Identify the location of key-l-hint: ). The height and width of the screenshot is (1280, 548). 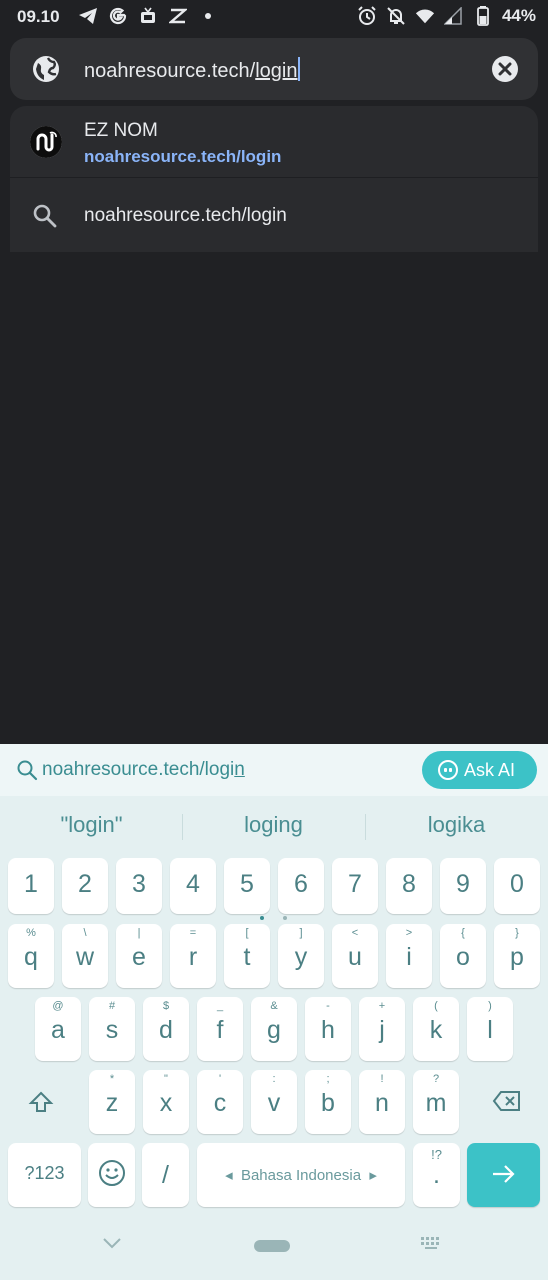
(490, 1006).